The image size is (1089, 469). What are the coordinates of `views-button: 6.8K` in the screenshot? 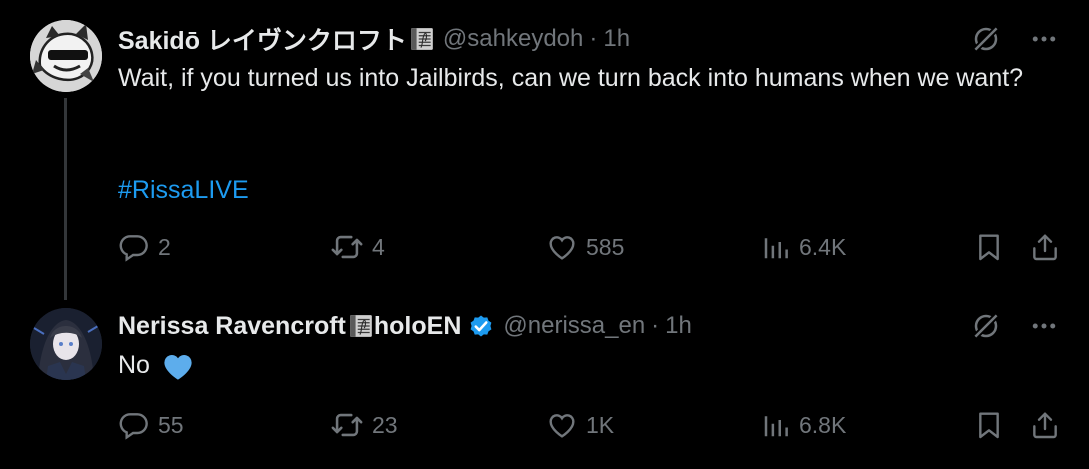 It's located at (803, 425).